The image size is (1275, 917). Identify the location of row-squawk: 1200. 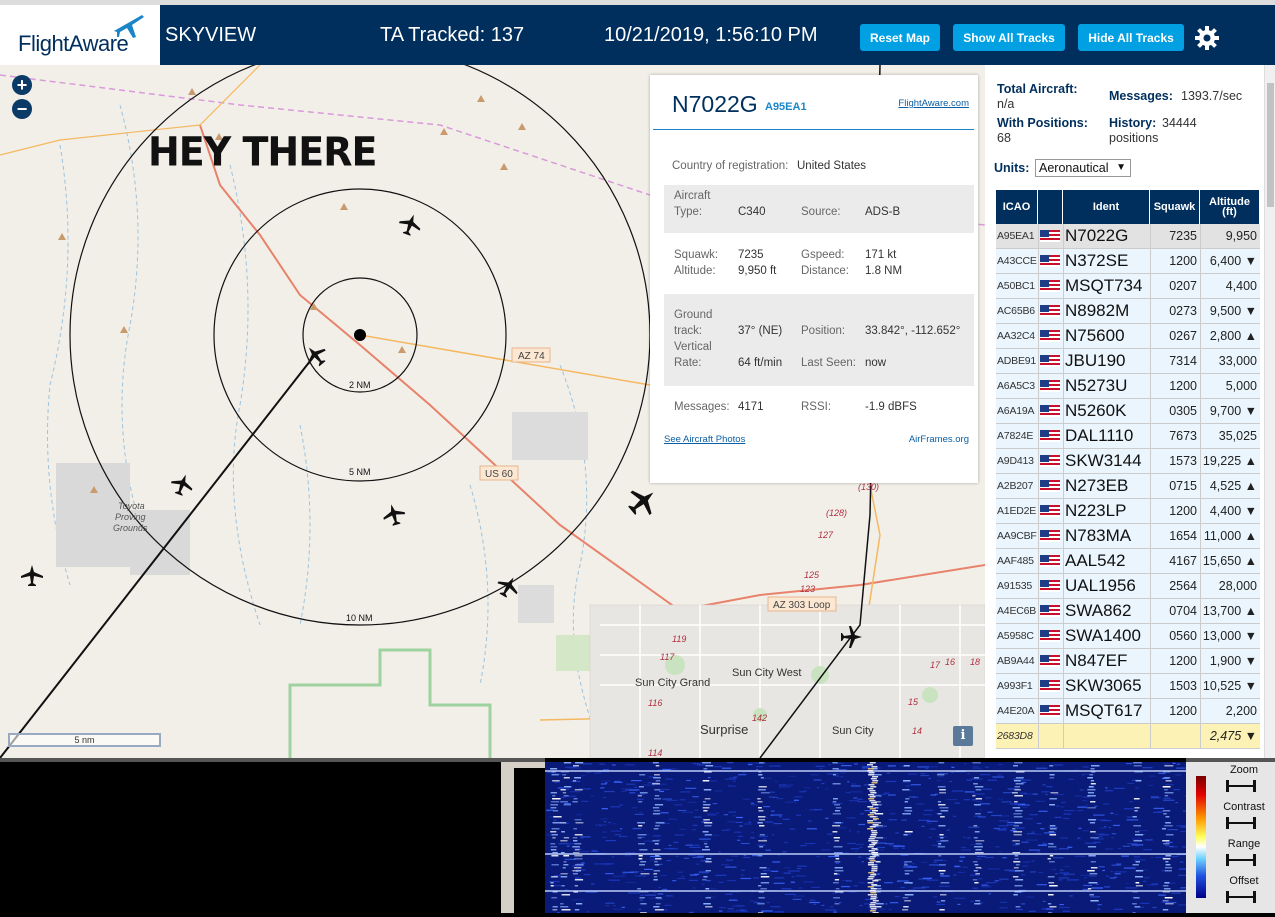
(1175, 711).